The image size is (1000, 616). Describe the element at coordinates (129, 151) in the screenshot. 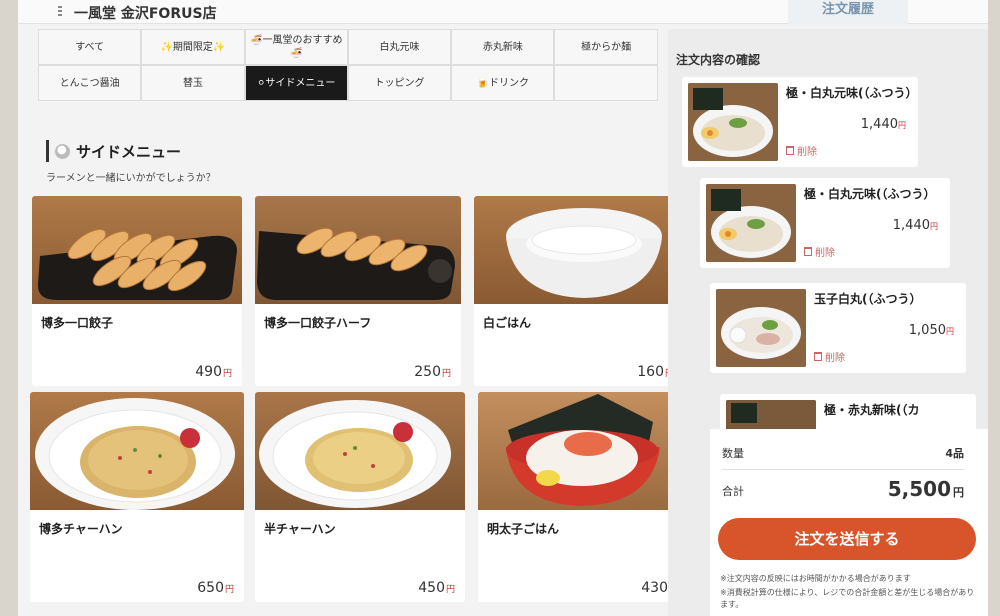

I see `section-title: サイドメニュー` at that location.